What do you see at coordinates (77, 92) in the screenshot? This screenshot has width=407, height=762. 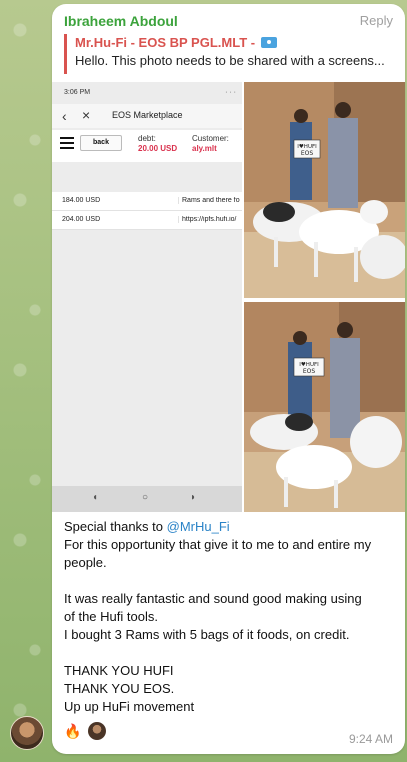 I see `status-time: 3:06 PM` at bounding box center [77, 92].